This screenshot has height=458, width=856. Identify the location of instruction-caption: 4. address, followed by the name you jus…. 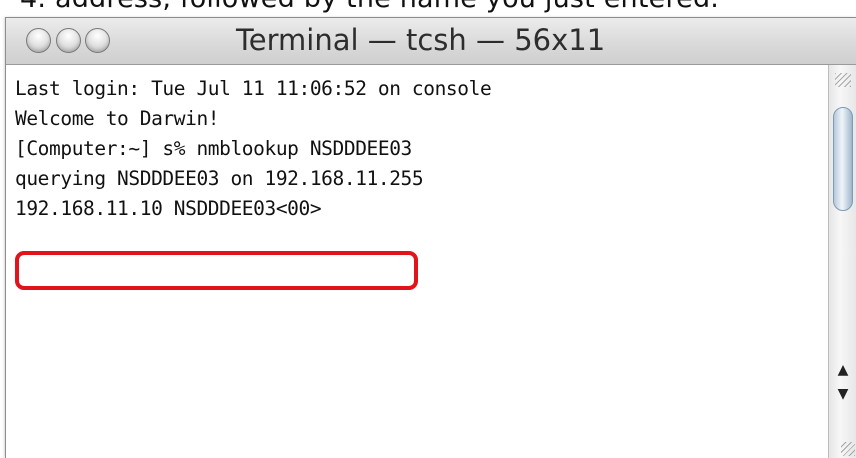
(369, 7).